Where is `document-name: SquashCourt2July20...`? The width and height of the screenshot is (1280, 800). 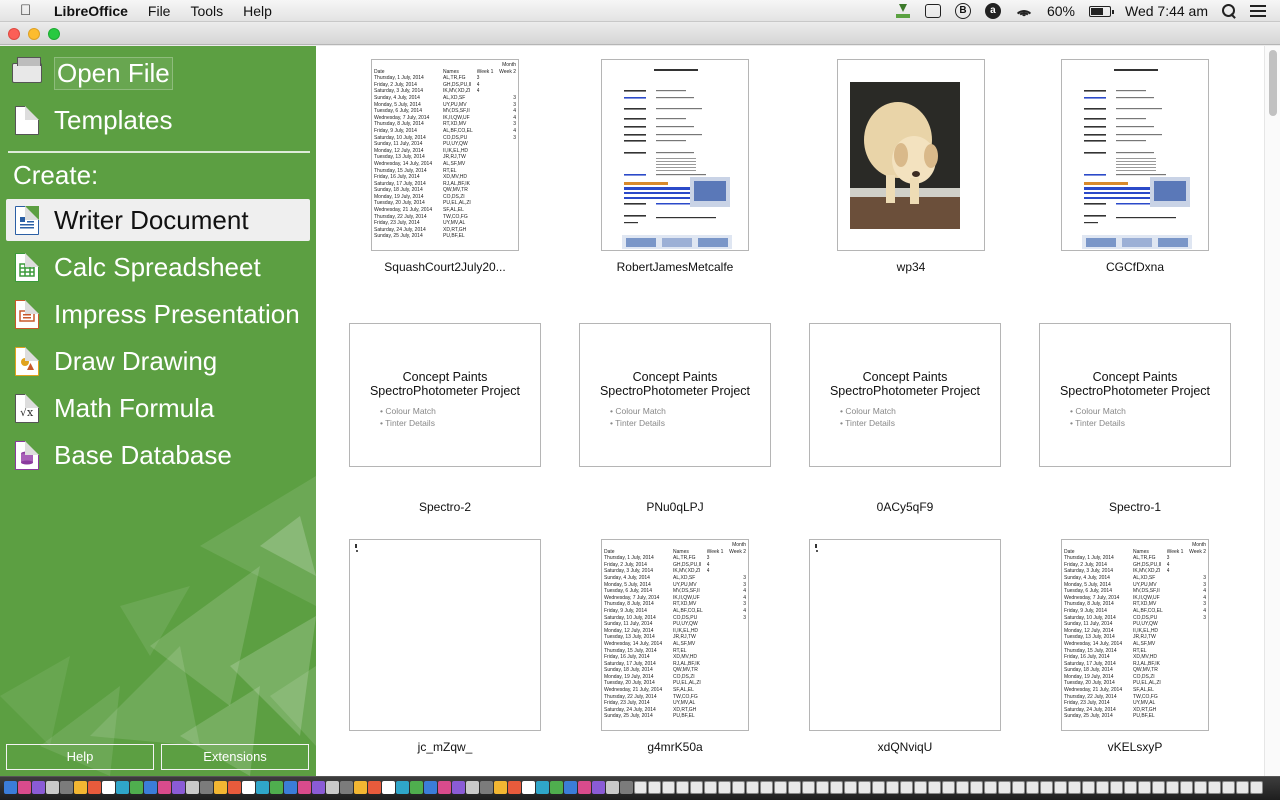
document-name: SquashCourt2July20... is located at coordinates (445, 267).